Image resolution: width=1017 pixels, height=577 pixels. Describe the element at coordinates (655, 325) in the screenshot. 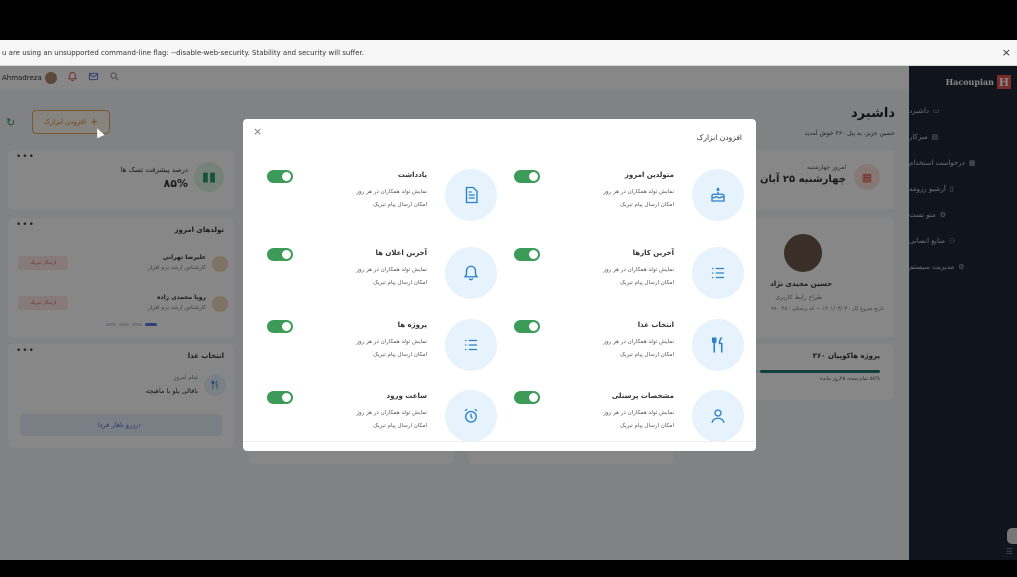

I see `widget-name: انتخاب غذا` at that location.